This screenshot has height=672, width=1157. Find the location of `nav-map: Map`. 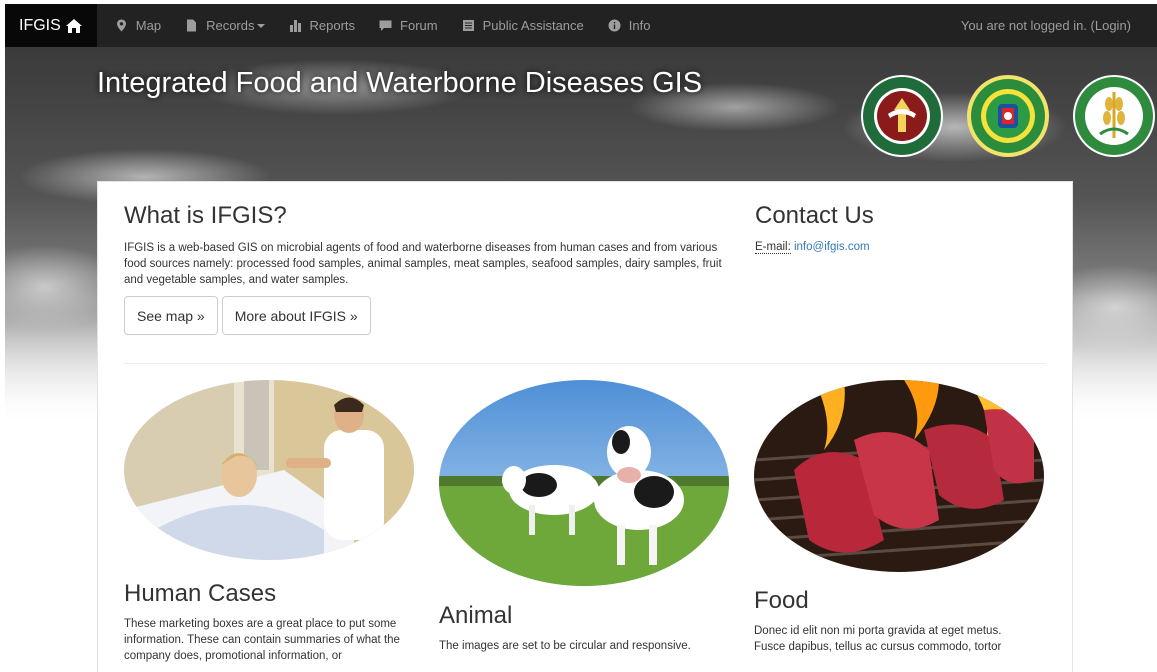

nav-map: Map is located at coordinates (138, 25).